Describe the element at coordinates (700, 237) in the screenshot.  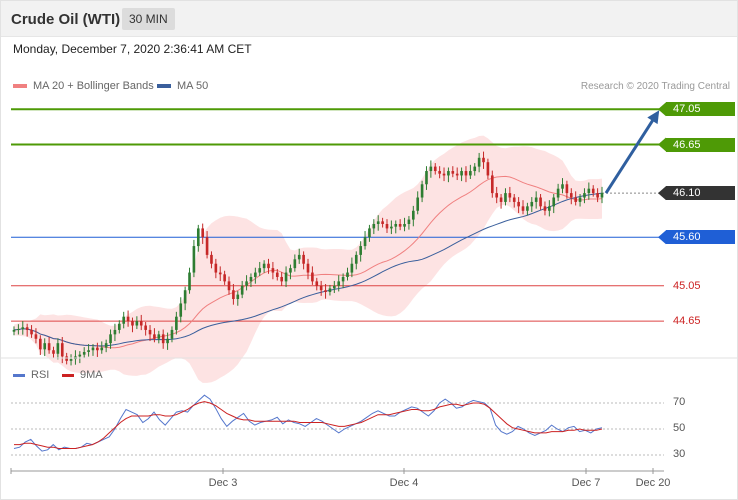
I see `level-label-45-60: 45.60` at that location.